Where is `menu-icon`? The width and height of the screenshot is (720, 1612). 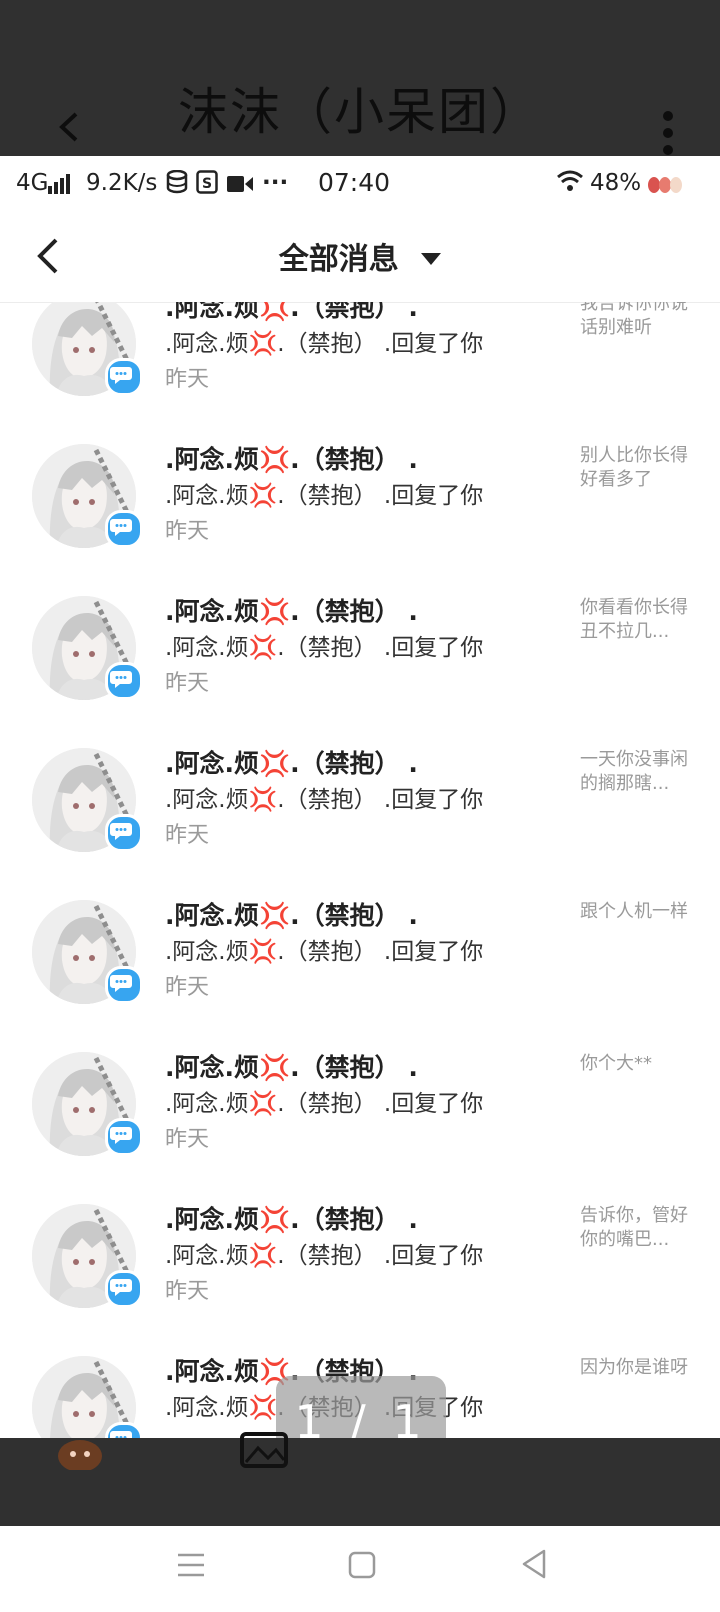 menu-icon is located at coordinates (191, 1565).